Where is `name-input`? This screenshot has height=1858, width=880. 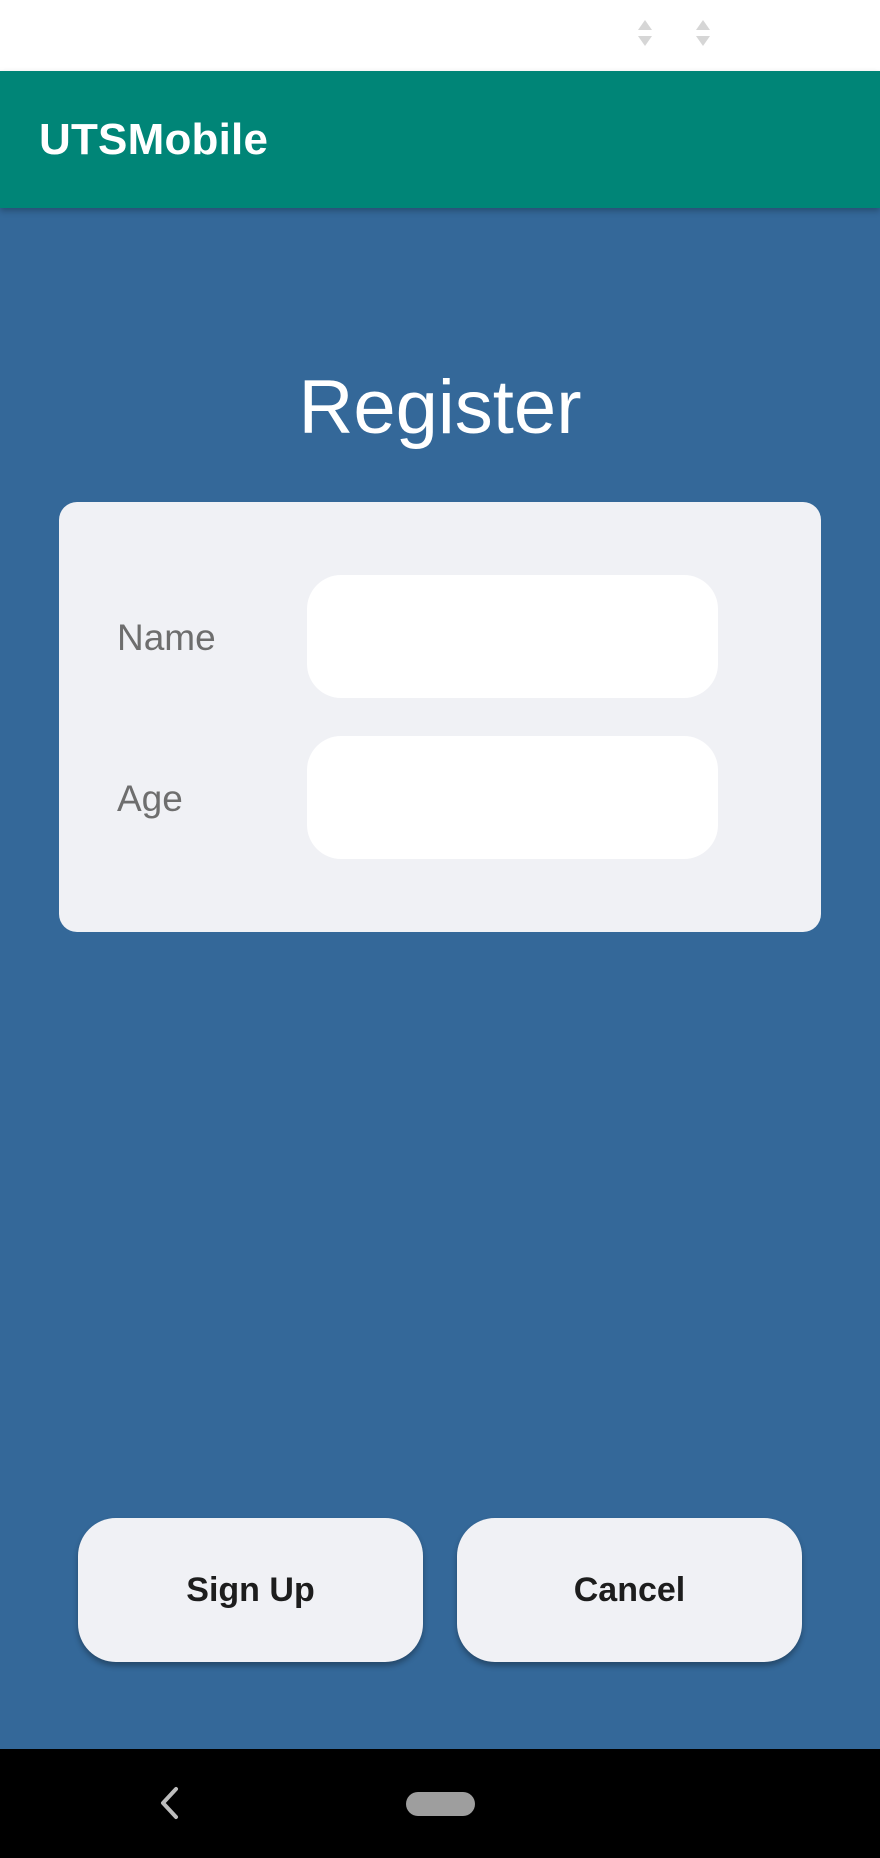
name-input is located at coordinates (512, 636).